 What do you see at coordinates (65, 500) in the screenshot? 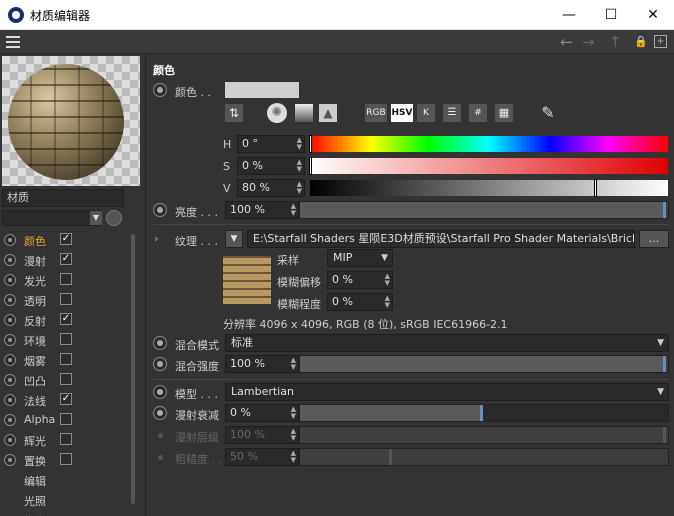
I see `channel-item: 光照` at bounding box center [65, 500].